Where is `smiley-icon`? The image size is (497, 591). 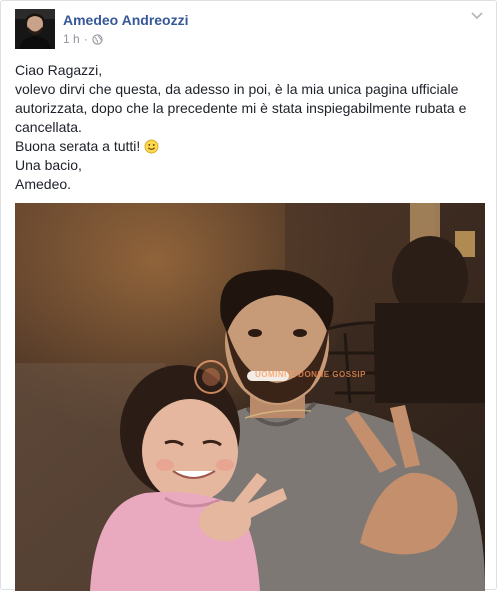
smiley-icon is located at coordinates (151, 146).